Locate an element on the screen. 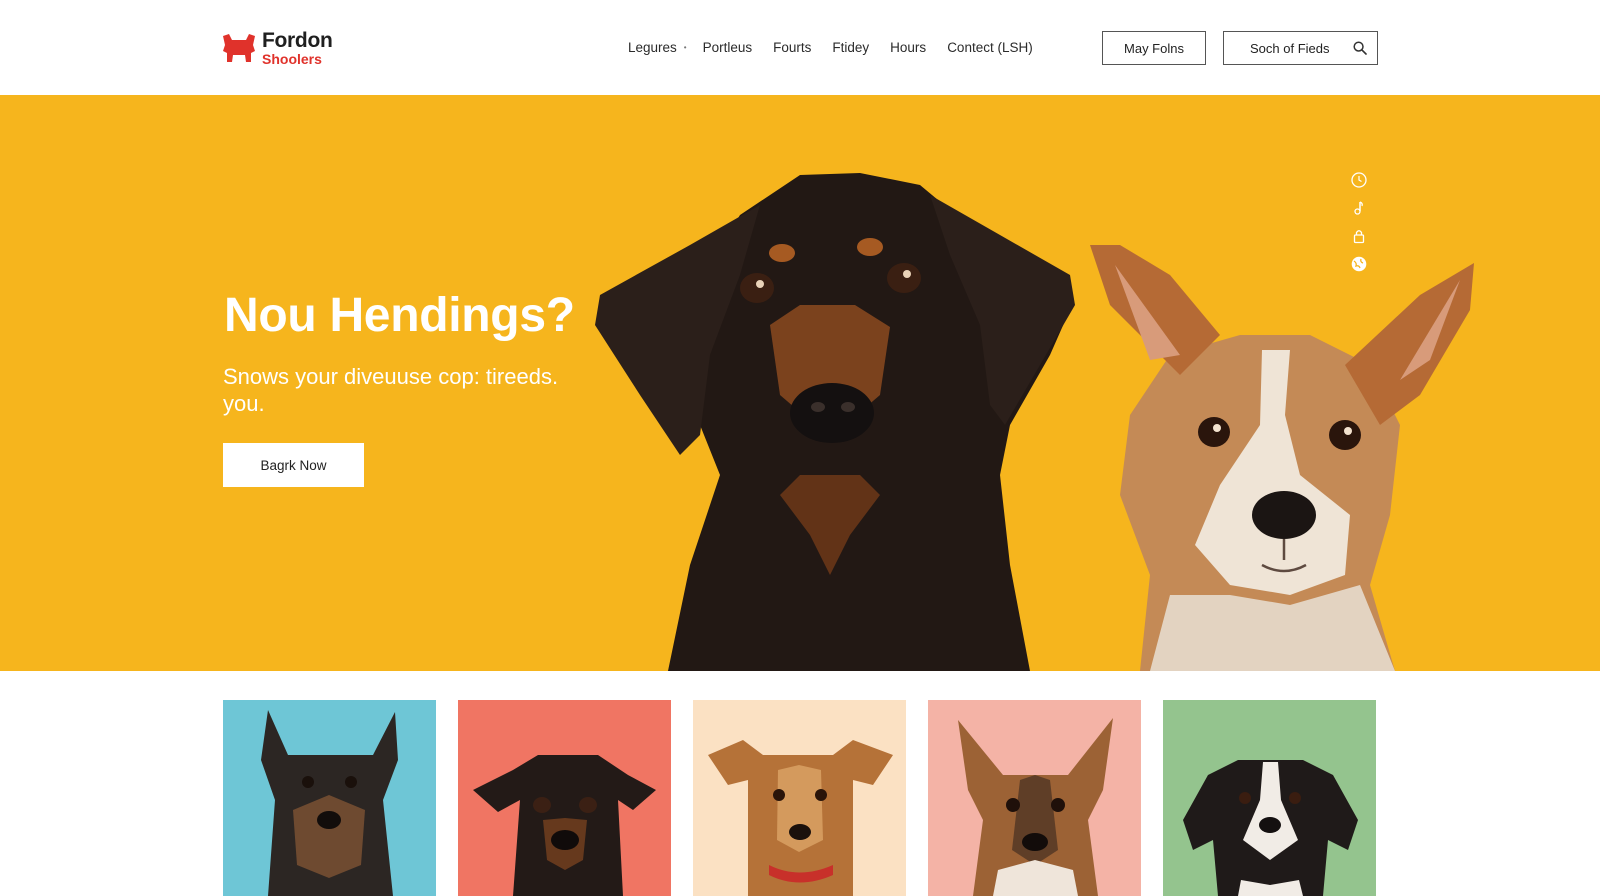  red-dog-logo-icon is located at coordinates (239, 48).